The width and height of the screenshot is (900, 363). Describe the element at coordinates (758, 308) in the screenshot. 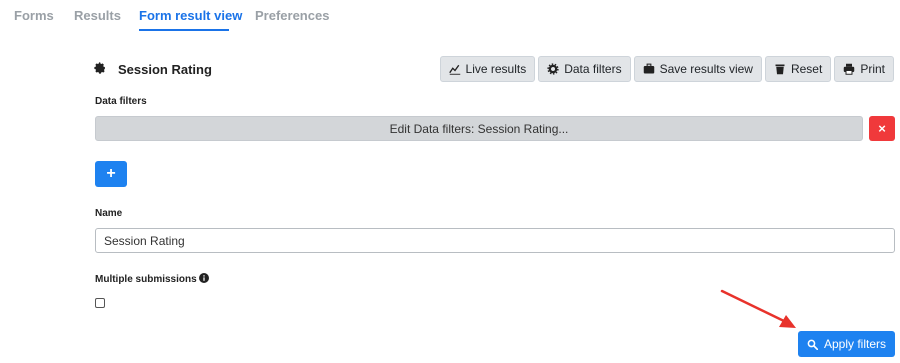

I see `annotation-arrow-icon` at that location.